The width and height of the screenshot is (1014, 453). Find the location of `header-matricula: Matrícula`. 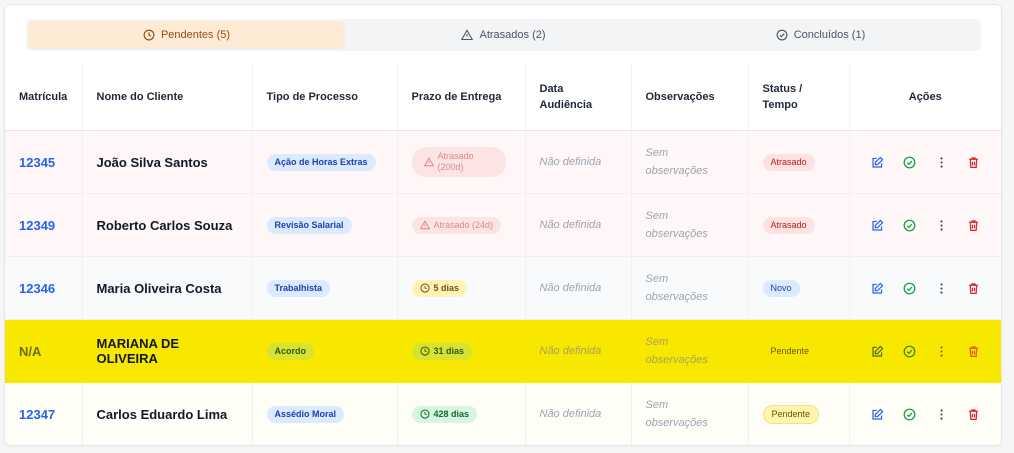

header-matricula: Matrícula is located at coordinates (44, 97).